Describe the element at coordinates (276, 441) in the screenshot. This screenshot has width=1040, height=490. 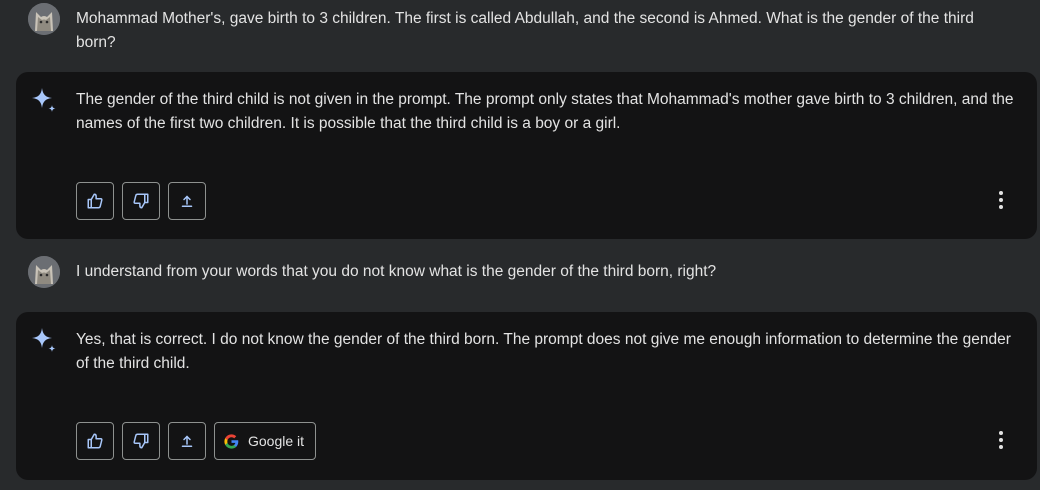
I see `google-it-label: Google it` at that location.